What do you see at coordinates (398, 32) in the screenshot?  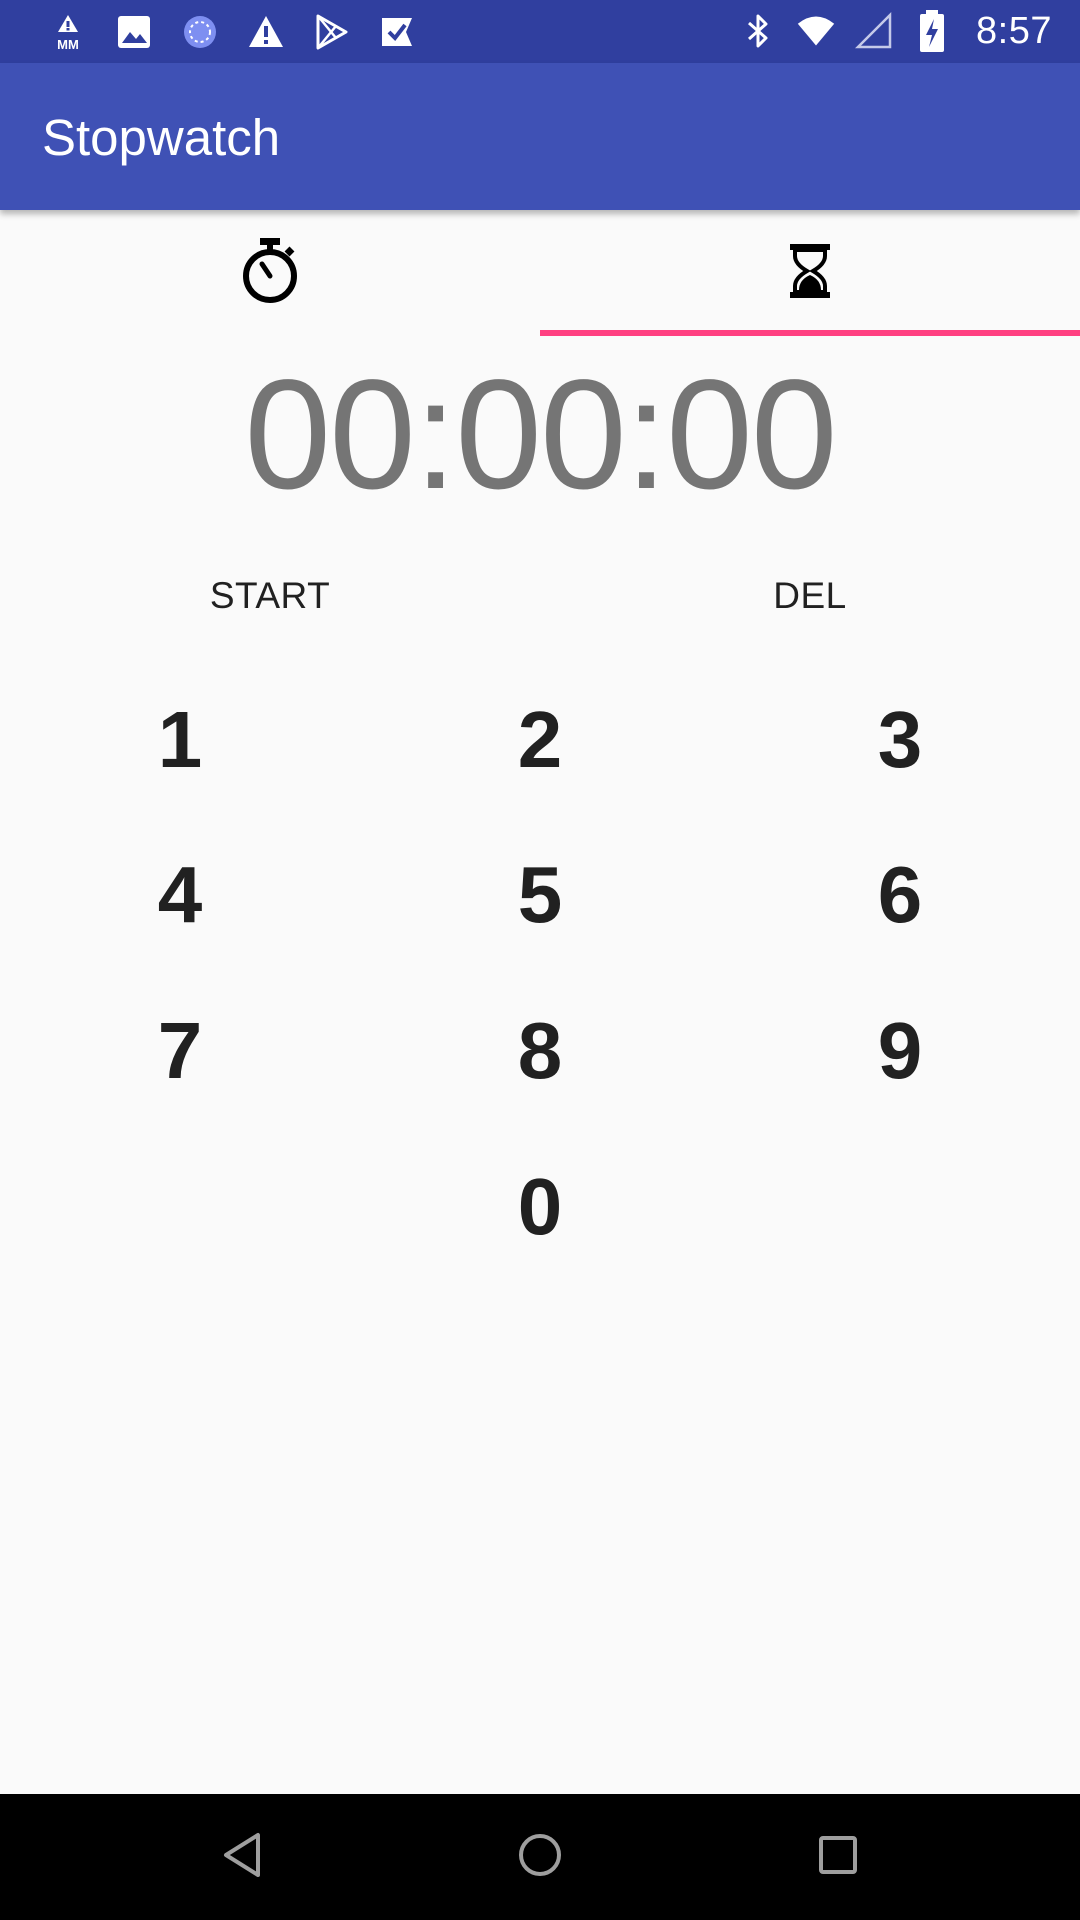 I see `check-flag-icon` at bounding box center [398, 32].